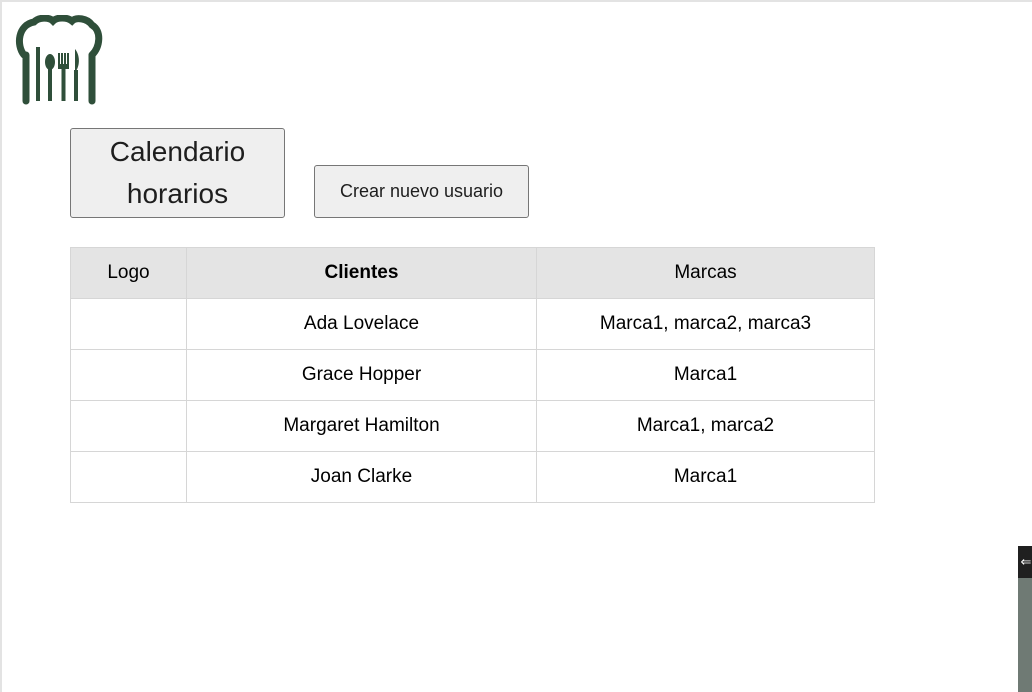  I want to click on chef-hat-cutlery-icon, so click(59, 59).